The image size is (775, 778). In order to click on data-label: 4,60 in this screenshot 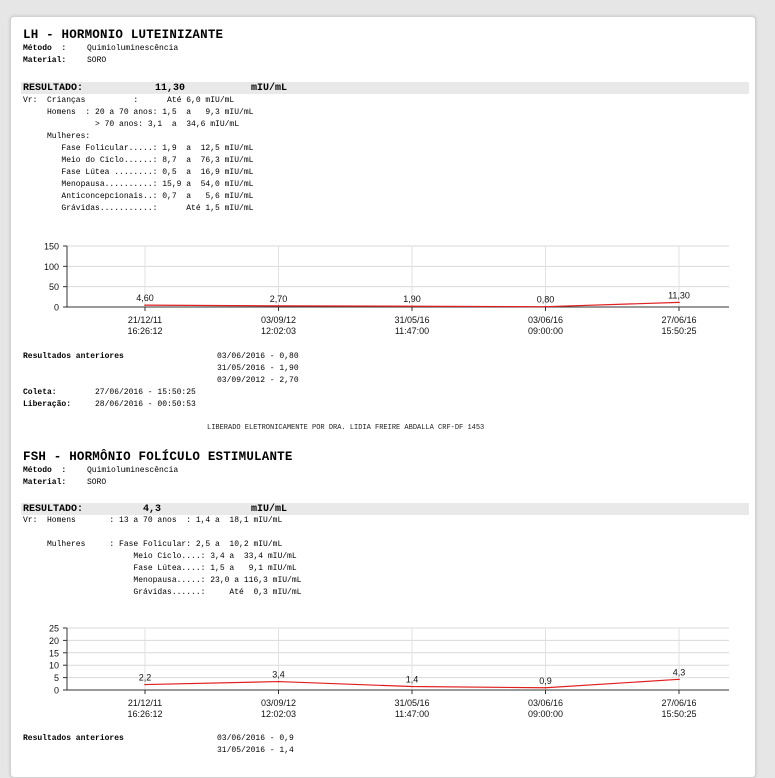, I will do `click(145, 298)`.